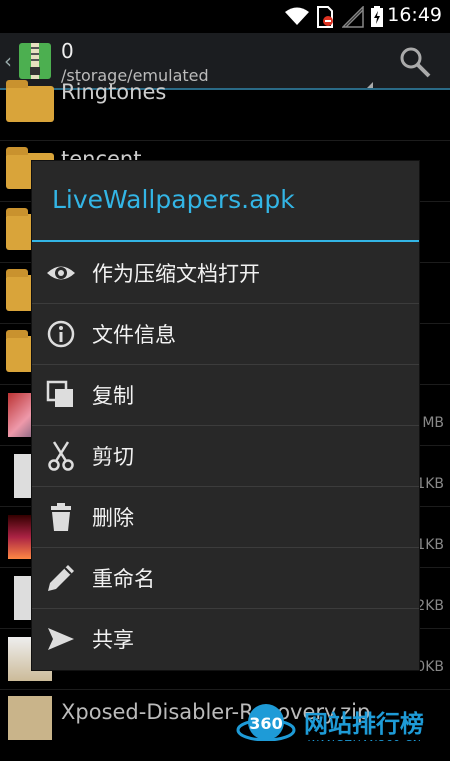 The width and height of the screenshot is (450, 761). I want to click on search-icon, so click(415, 62).